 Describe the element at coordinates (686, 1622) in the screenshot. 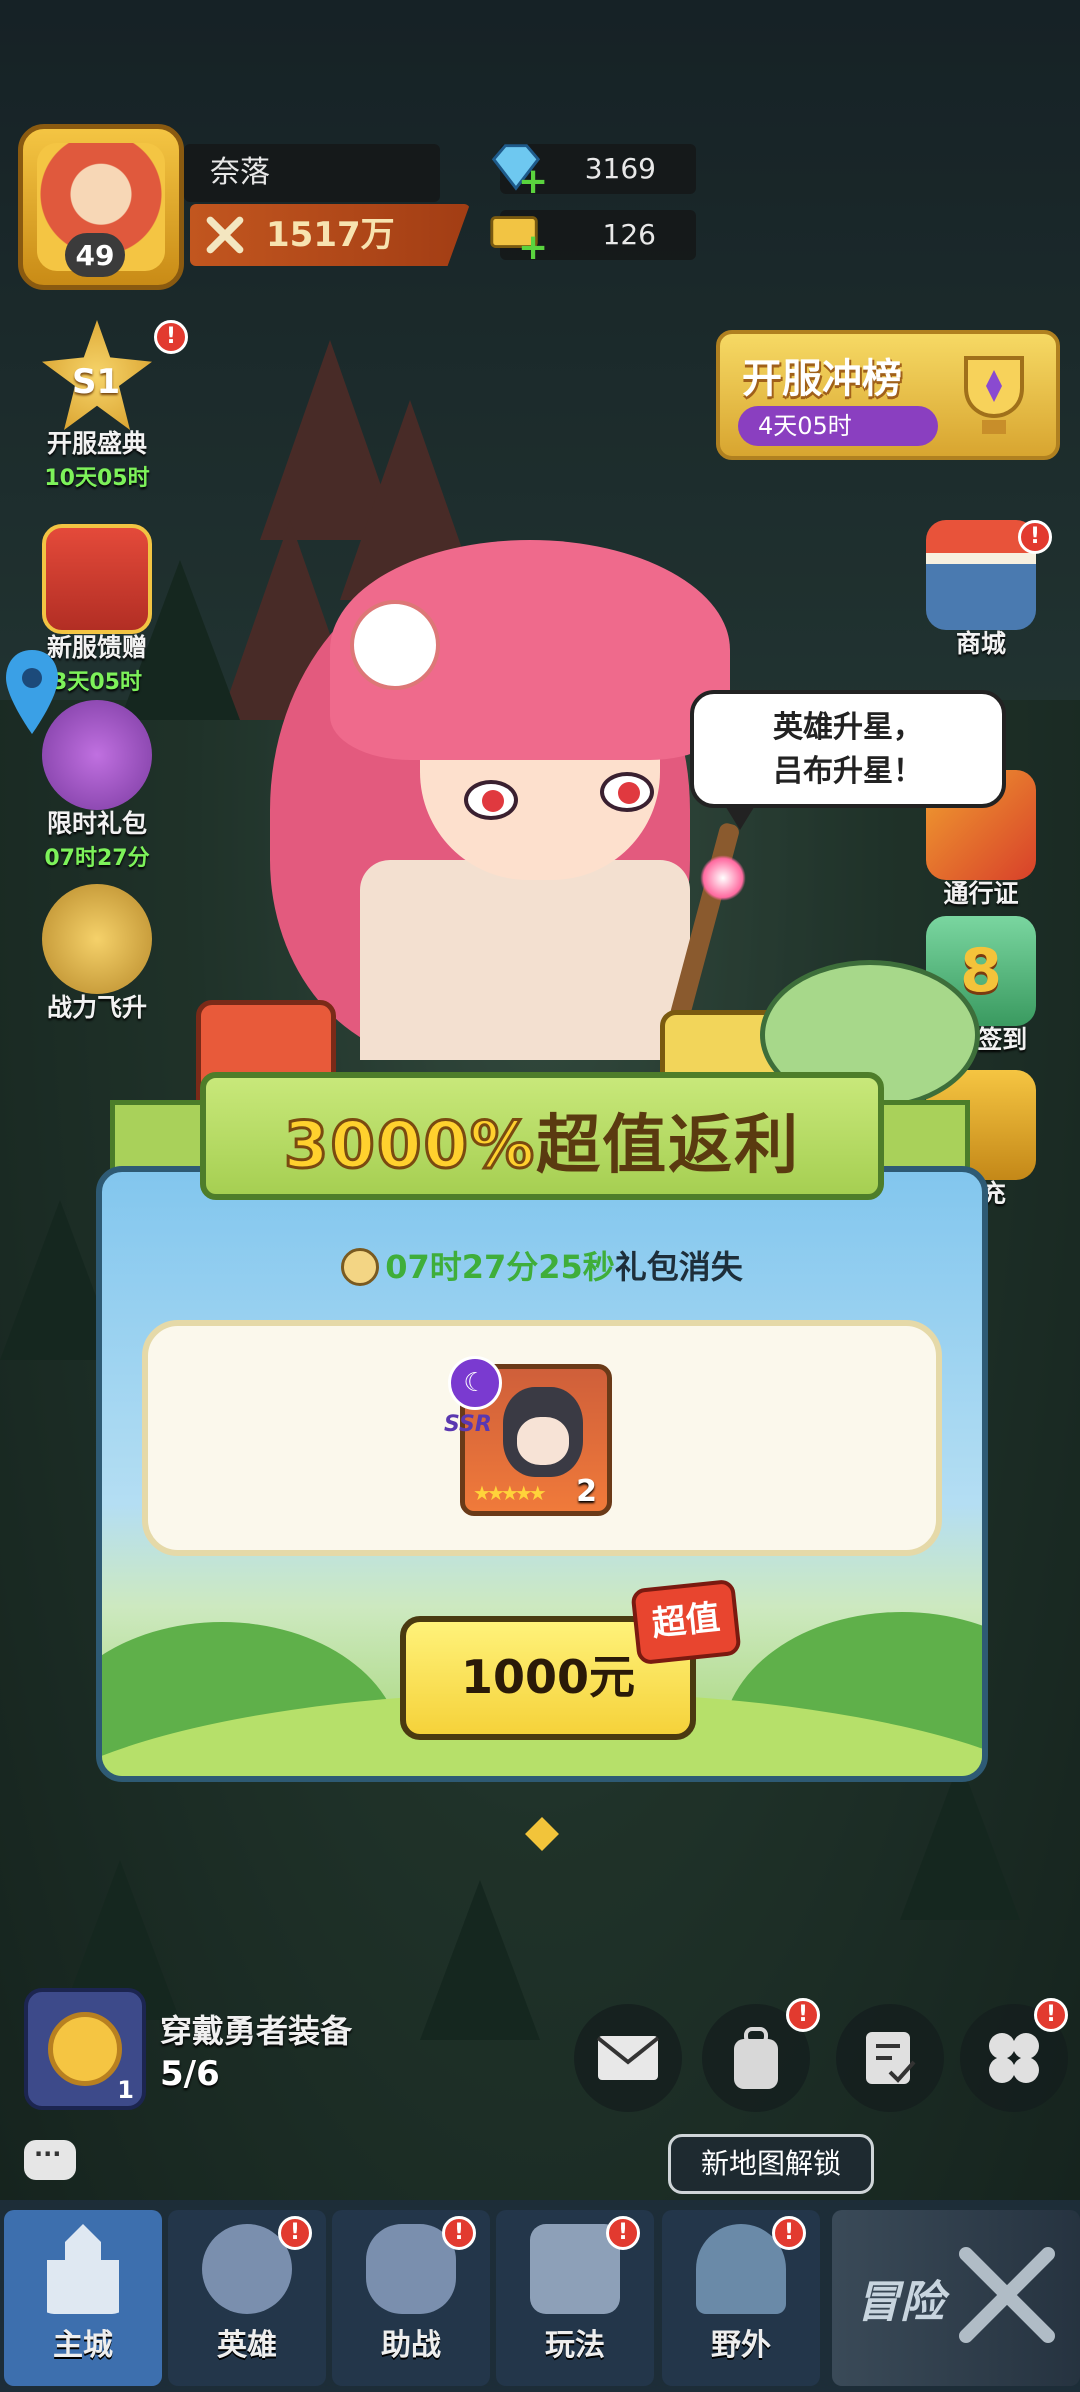

I see `value-tag: 超值` at that location.